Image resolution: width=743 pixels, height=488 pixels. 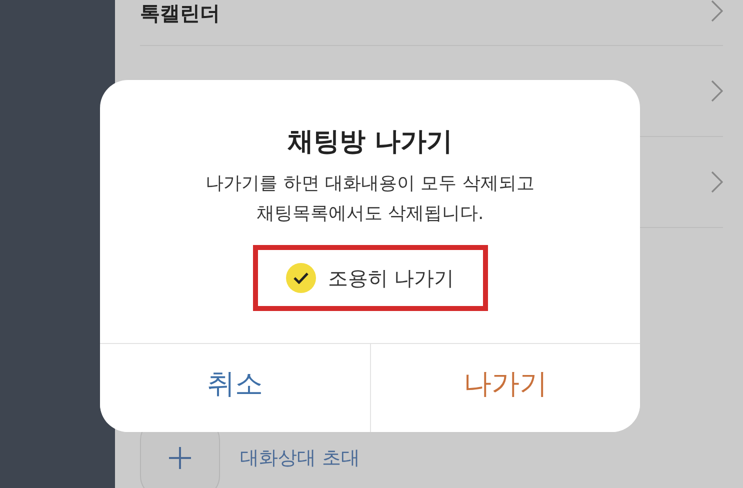 I want to click on checkbox, so click(x=301, y=278).